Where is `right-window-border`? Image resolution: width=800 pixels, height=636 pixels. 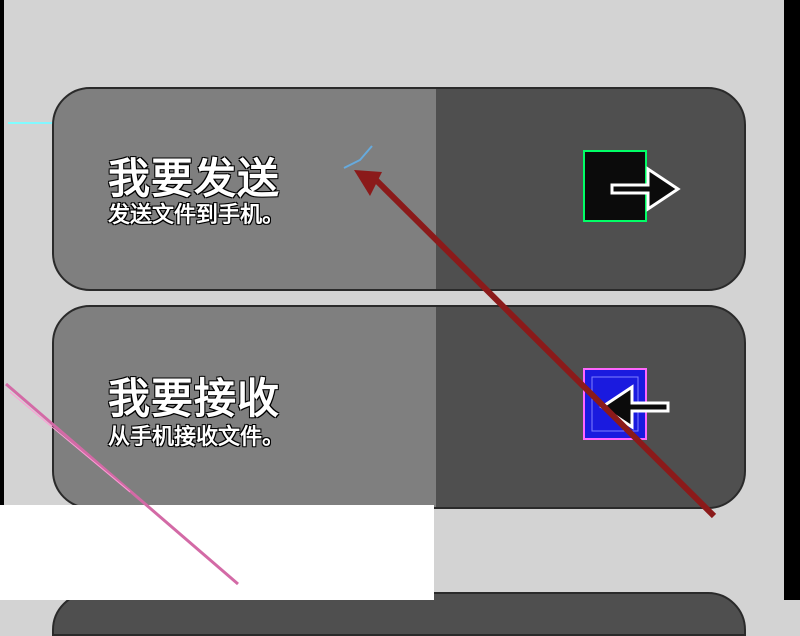
right-window-border is located at coordinates (792, 300).